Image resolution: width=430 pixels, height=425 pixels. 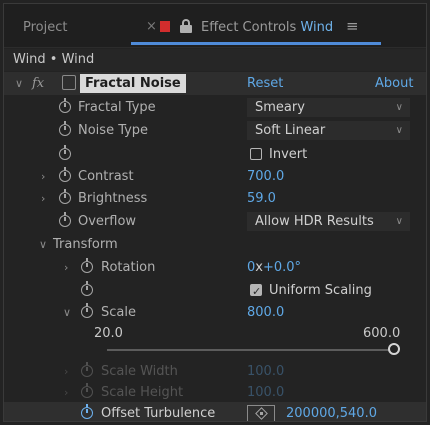 I want to click on property-row-scale: ∨ Scale 800.0, so click(x=215, y=312).